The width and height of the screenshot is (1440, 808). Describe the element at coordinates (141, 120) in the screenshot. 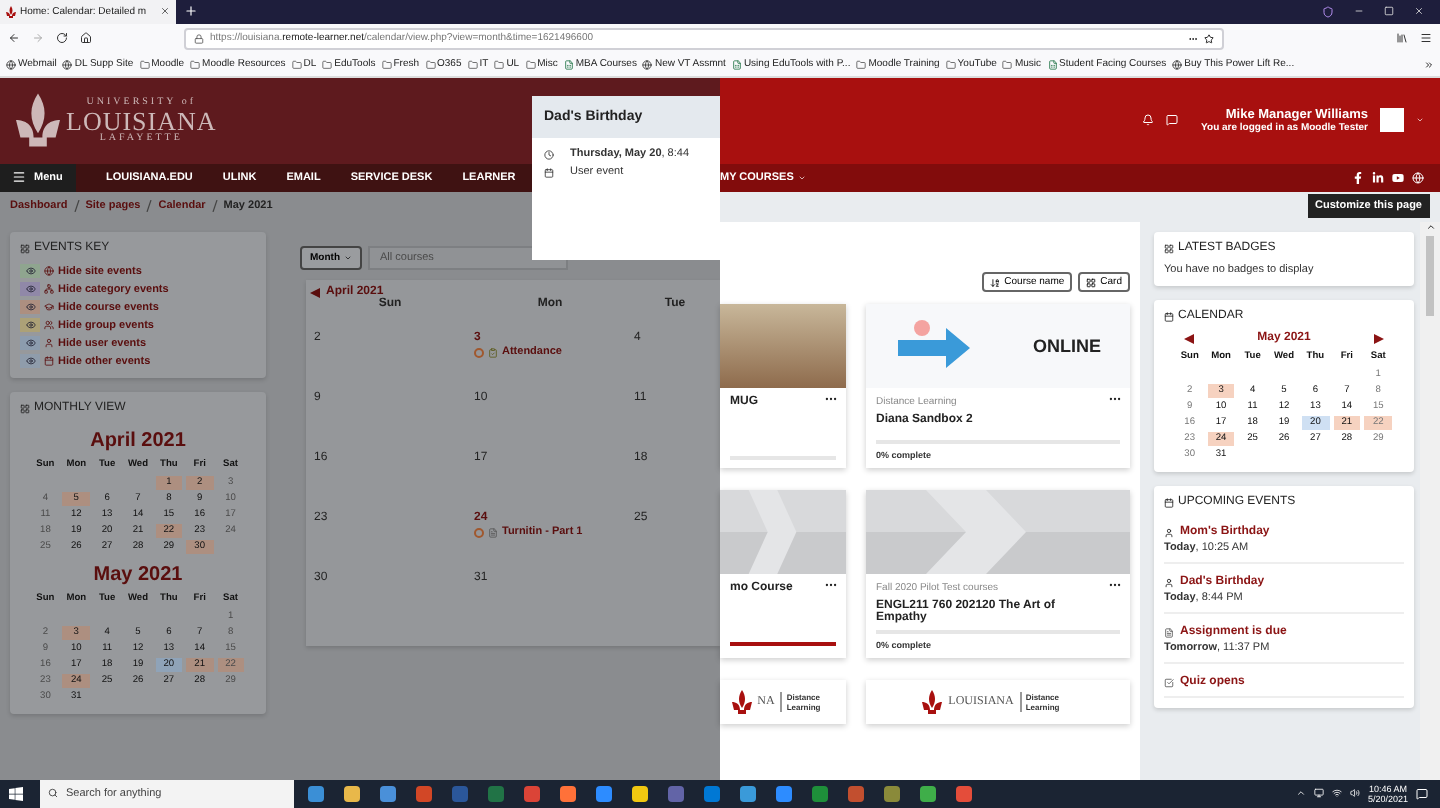

I see `logo-text: LOUISIANA` at that location.